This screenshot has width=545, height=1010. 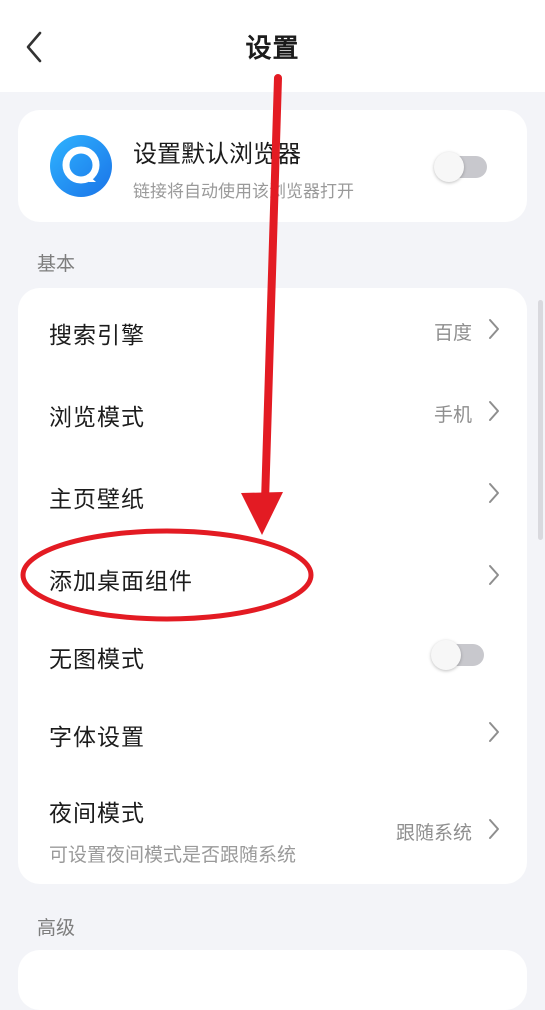 What do you see at coordinates (272, 492) in the screenshot?
I see `row-home-wallpaper: 主页壁纸` at bounding box center [272, 492].